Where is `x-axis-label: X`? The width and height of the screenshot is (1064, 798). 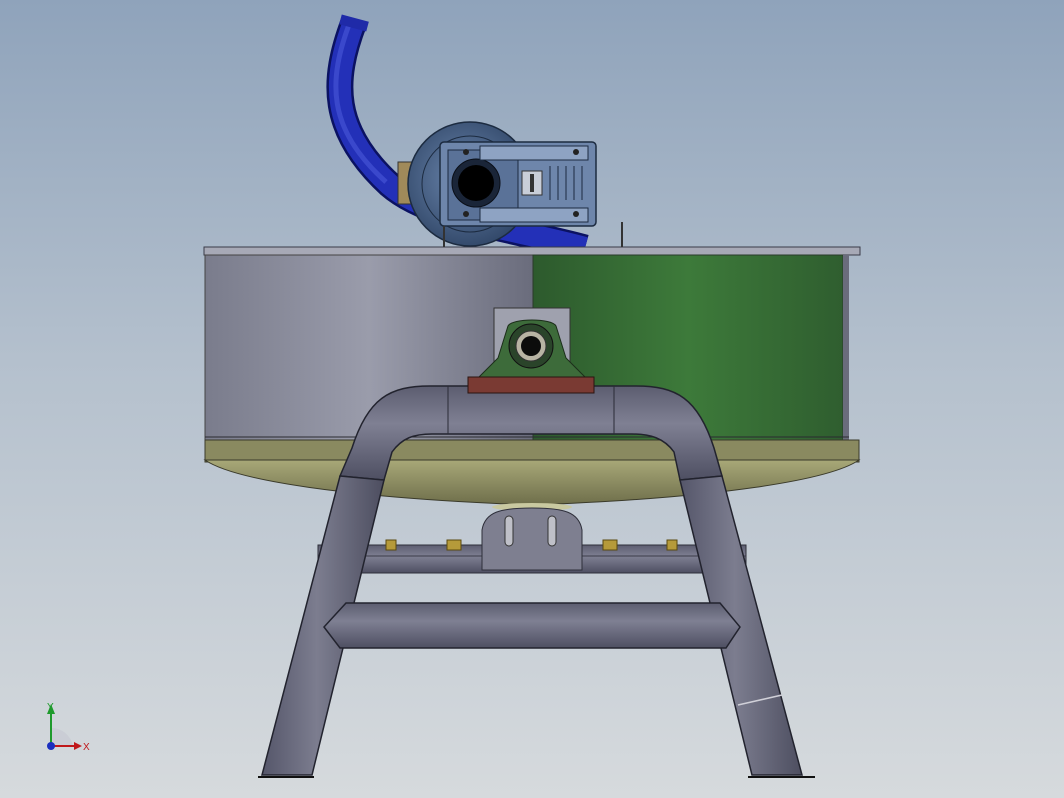
x-axis-label: X is located at coordinates (86, 747).